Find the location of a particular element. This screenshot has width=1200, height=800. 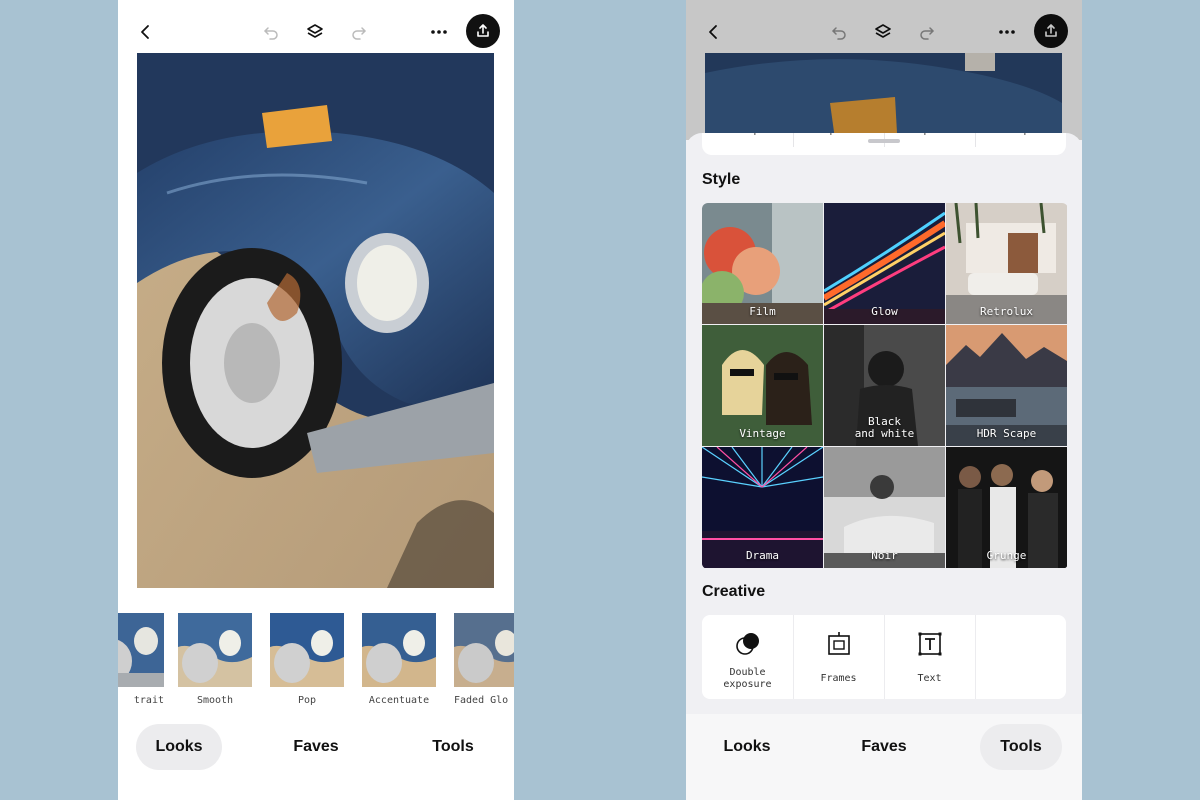

tool-crop: Crop is located at coordinates (747, 140).